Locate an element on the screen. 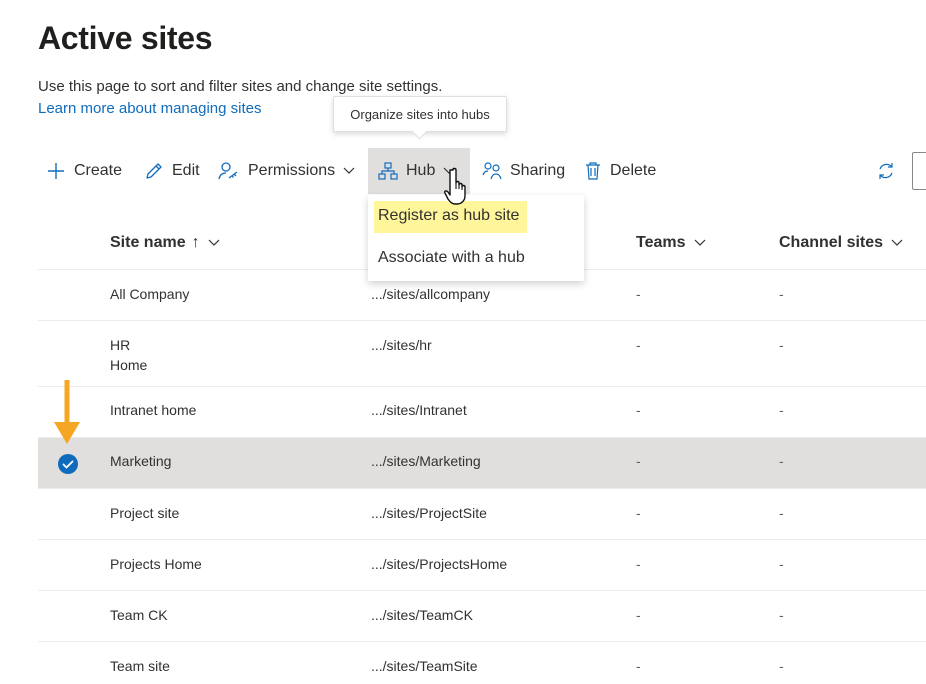 The image size is (926, 684). view-selector is located at coordinates (919, 171).